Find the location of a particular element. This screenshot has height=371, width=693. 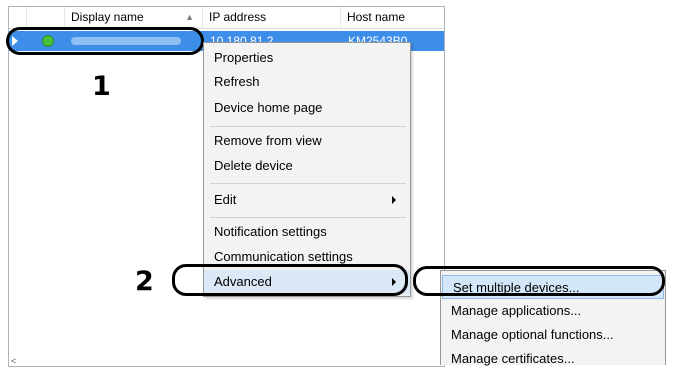

submenu-arrow-icon is located at coordinates (394, 200).